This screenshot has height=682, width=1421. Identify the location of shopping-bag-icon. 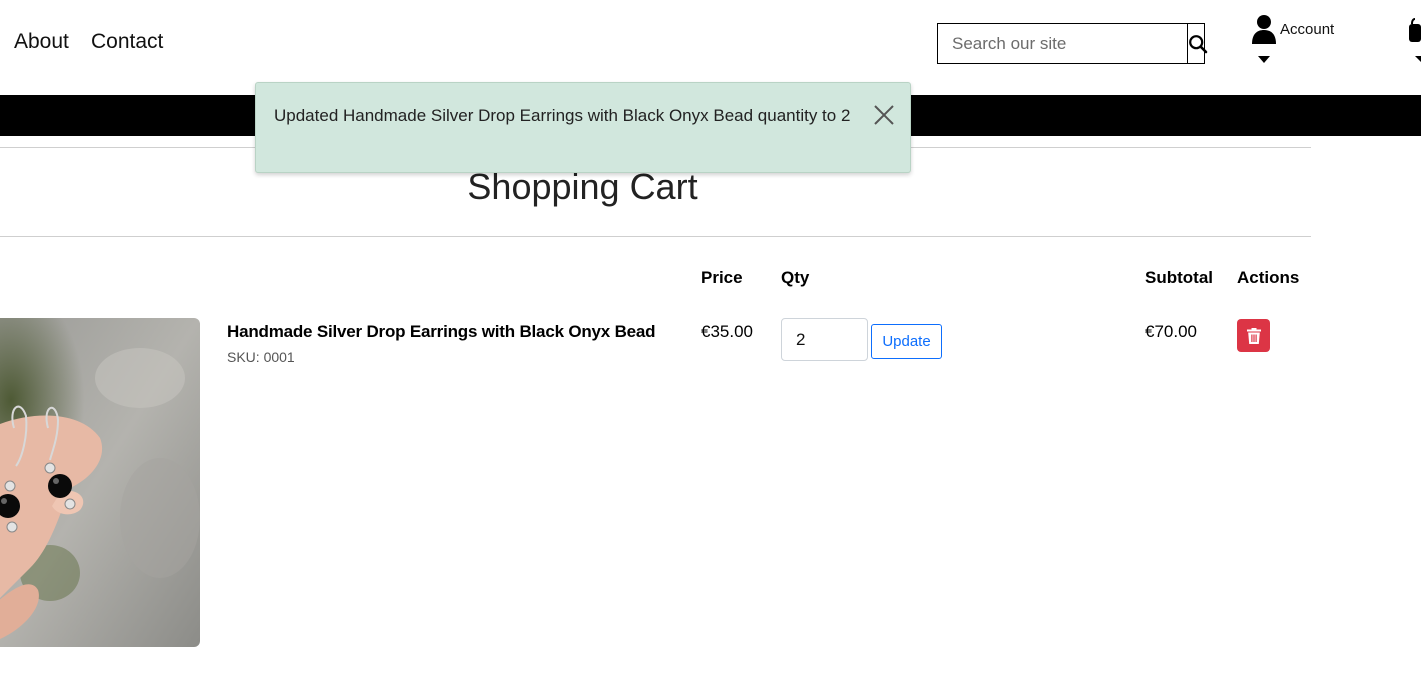
(1415, 29).